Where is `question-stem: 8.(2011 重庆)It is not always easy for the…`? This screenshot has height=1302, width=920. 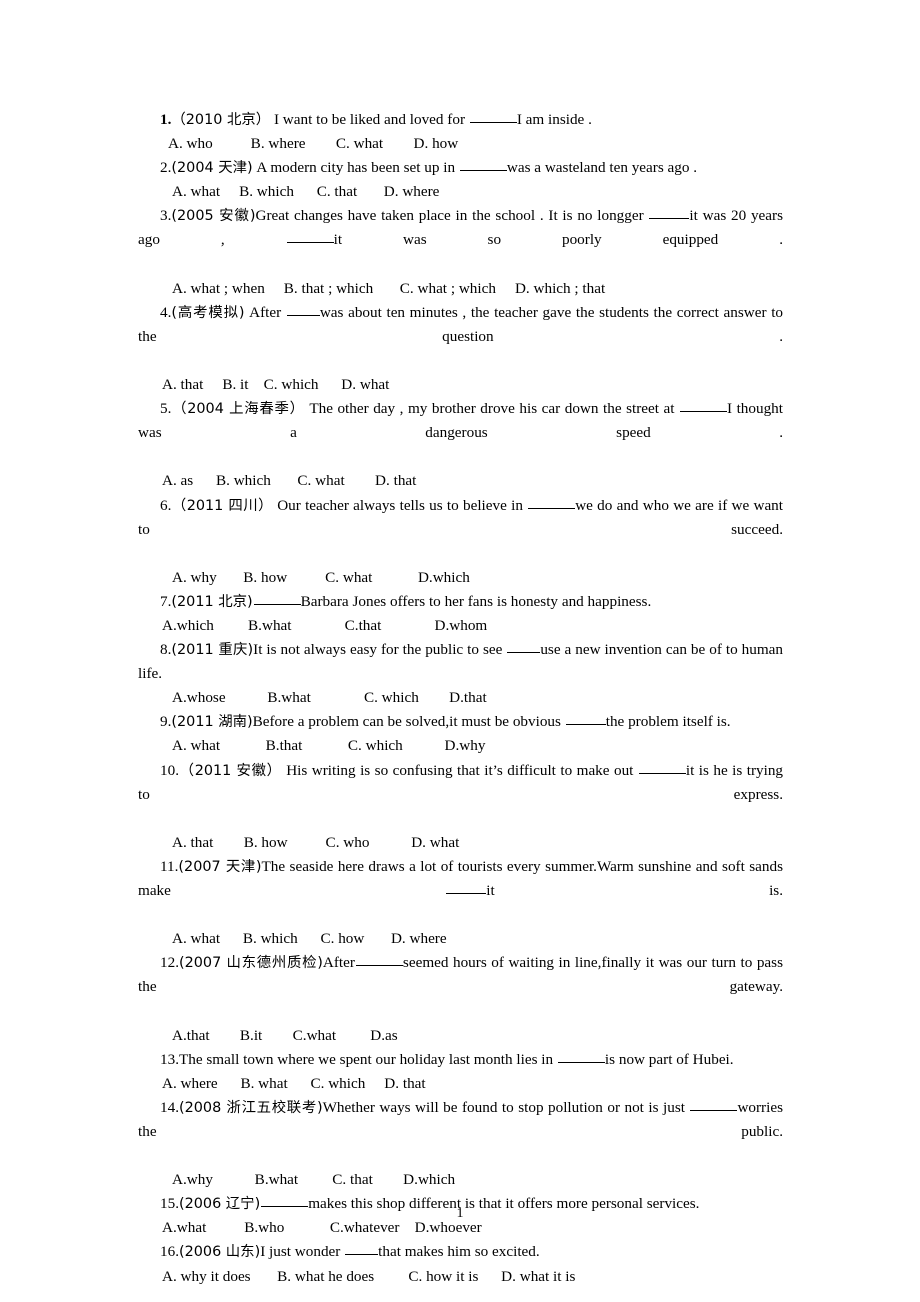
question-stem: 8.(2011 重庆)It is not always easy for the… is located at coordinates (460, 662).